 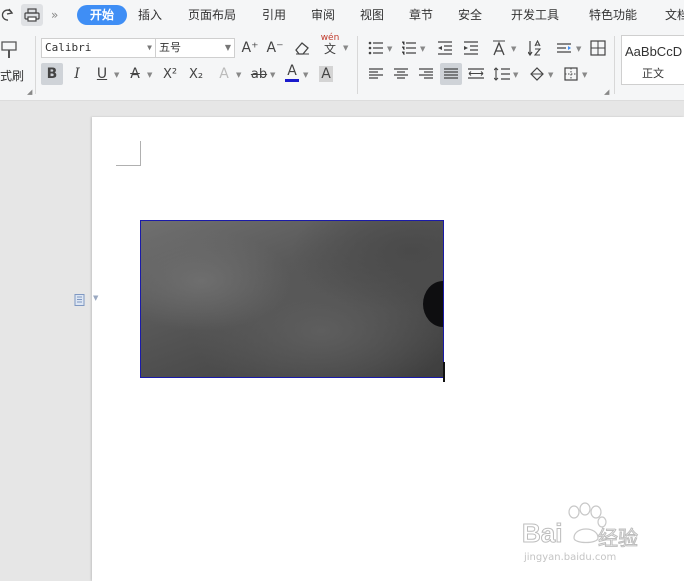 What do you see at coordinates (12, 75) in the screenshot?
I see `format-painter-label: 式刷` at bounding box center [12, 75].